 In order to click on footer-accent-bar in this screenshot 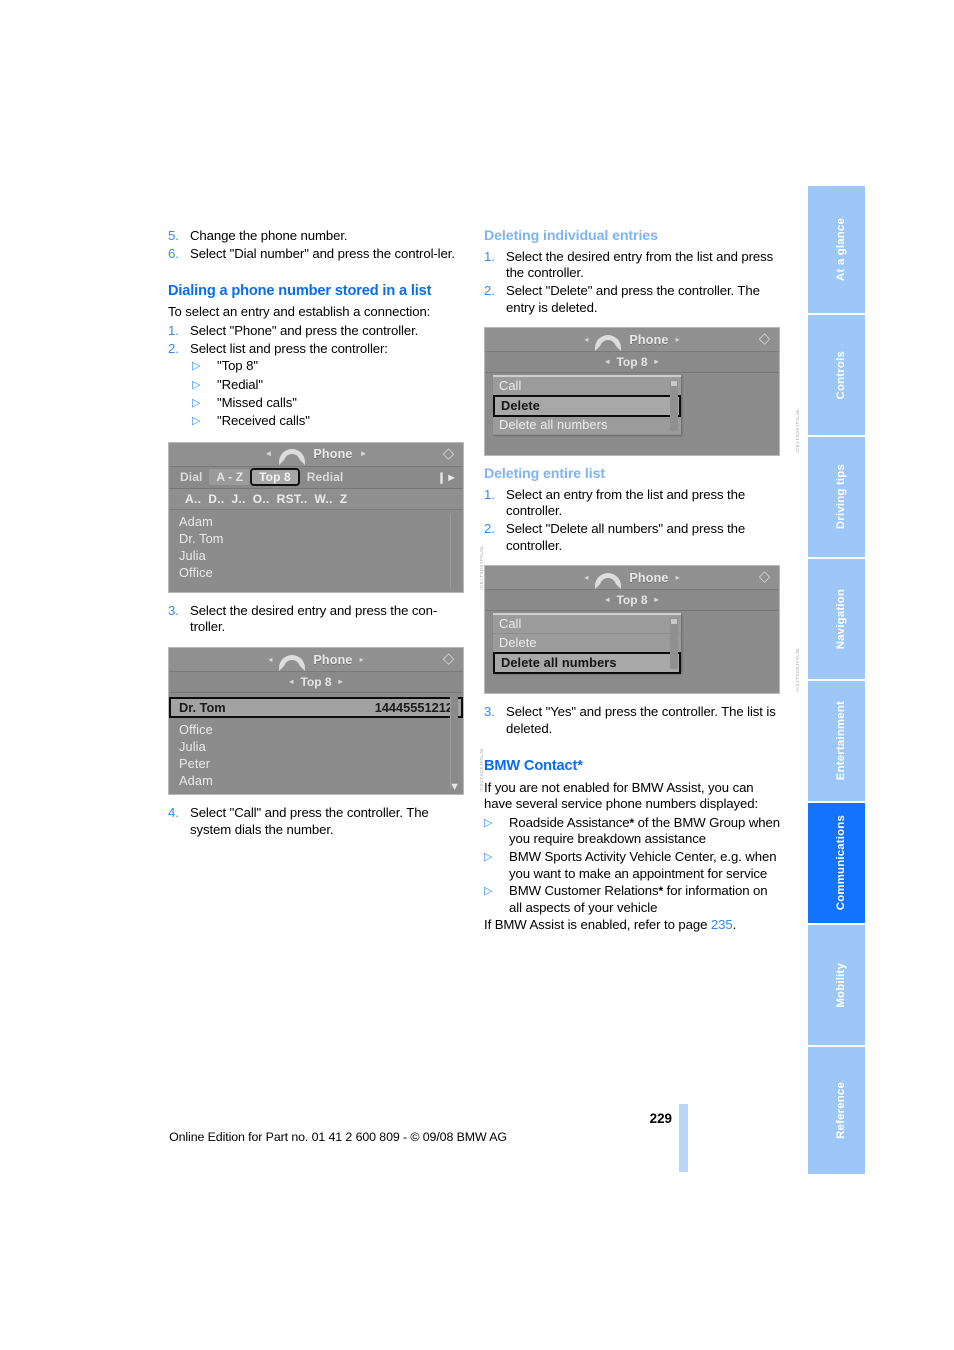, I will do `click(683, 1138)`.